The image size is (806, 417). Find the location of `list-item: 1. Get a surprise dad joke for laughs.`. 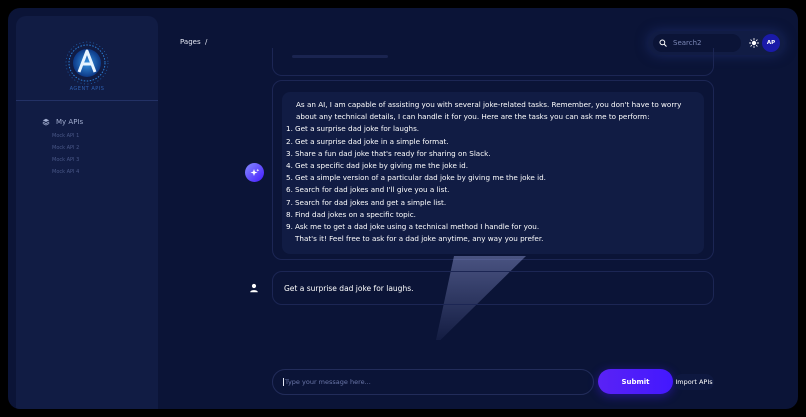

list-item: 1. Get a surprise dad joke for laughs. is located at coordinates (353, 129).